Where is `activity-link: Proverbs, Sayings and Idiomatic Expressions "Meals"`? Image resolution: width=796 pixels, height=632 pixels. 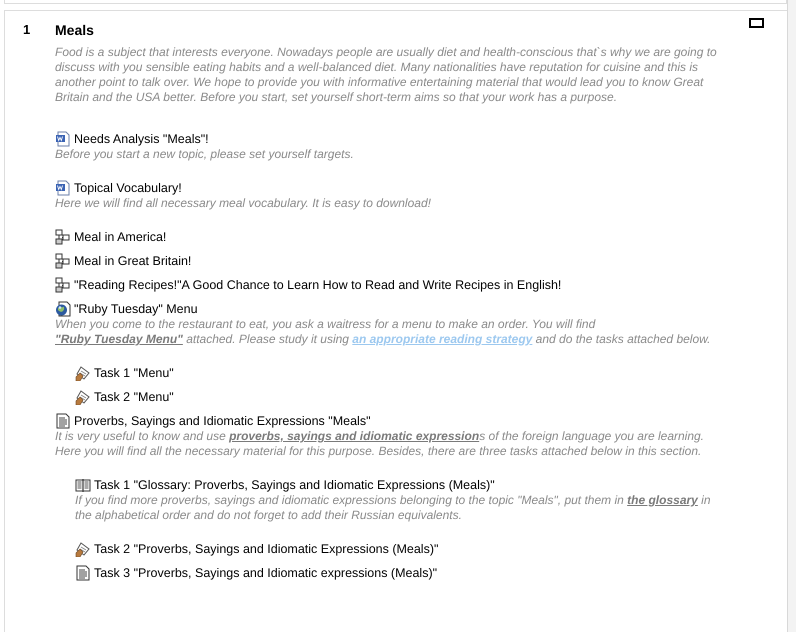
activity-link: Proverbs, Sayings and Idiomatic Expressions "Meals" is located at coordinates (222, 421).